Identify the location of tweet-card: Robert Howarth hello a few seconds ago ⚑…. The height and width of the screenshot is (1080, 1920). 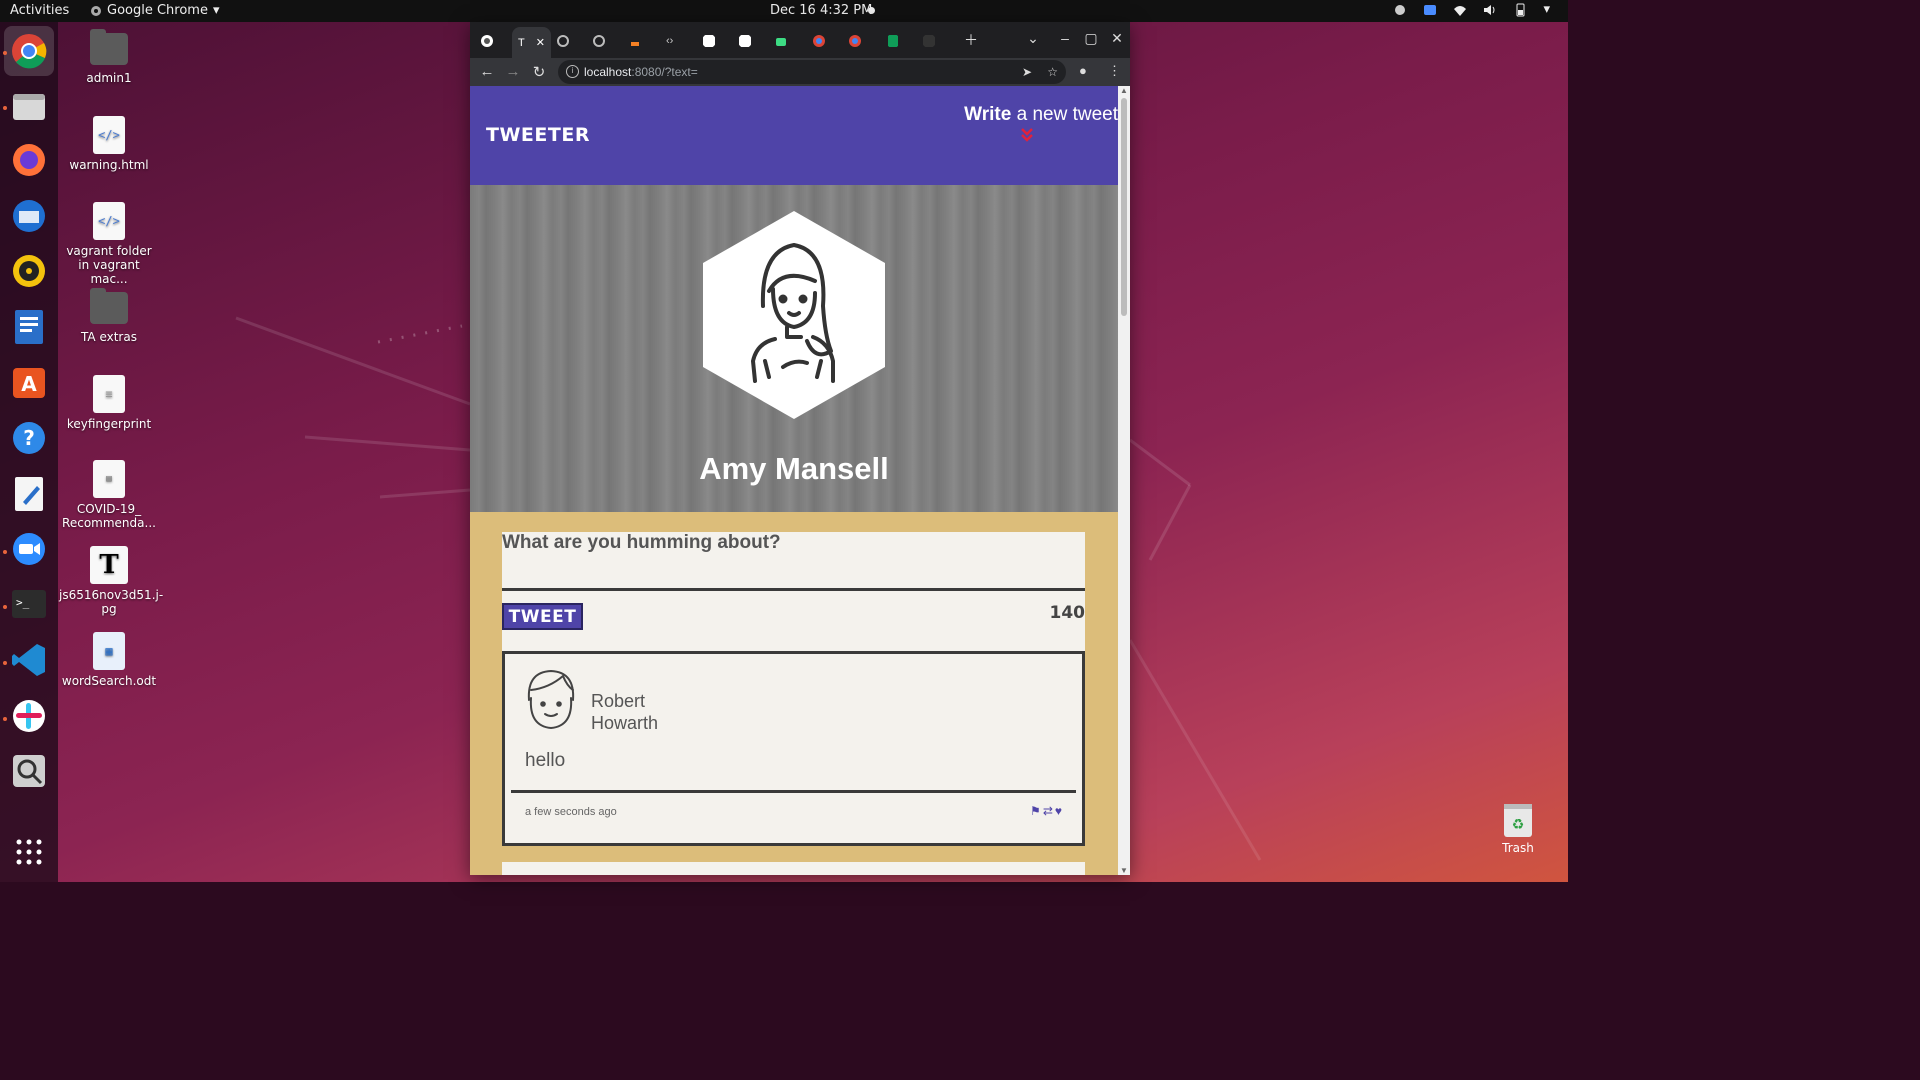
(793, 748).